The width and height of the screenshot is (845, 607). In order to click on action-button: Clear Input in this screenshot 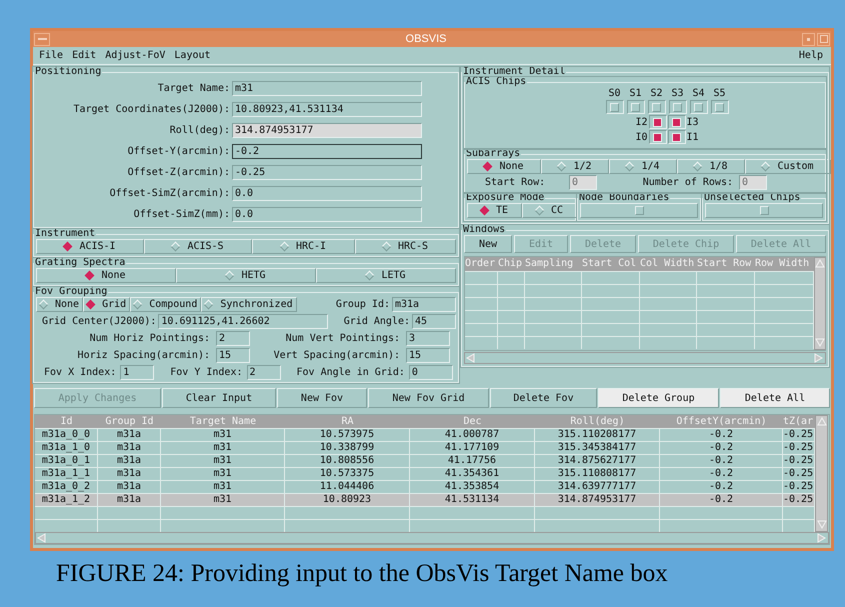, I will do `click(219, 398)`.